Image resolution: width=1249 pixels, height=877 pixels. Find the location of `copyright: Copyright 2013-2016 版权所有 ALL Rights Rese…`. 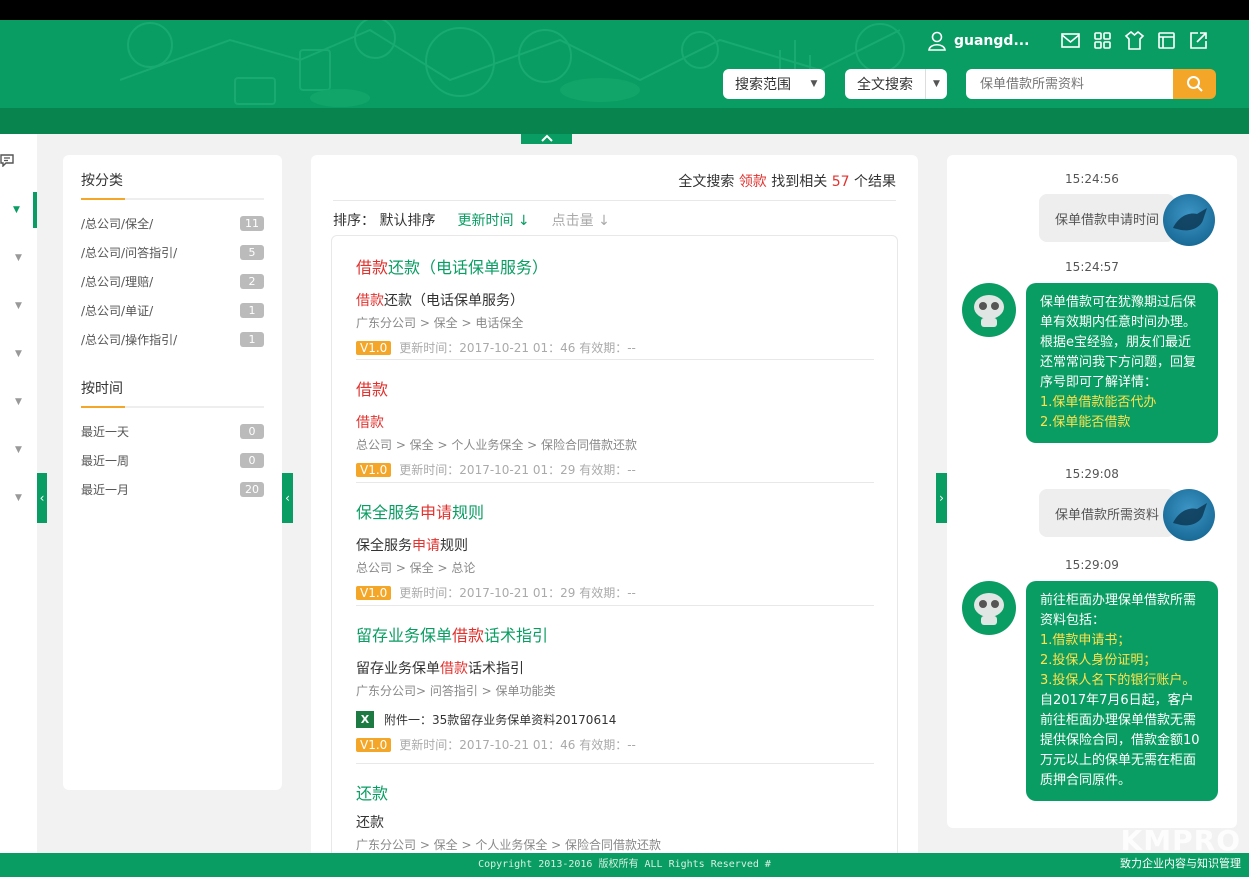

copyright: Copyright 2013-2016 版权所有 ALL Rights Rese… is located at coordinates (624, 864).